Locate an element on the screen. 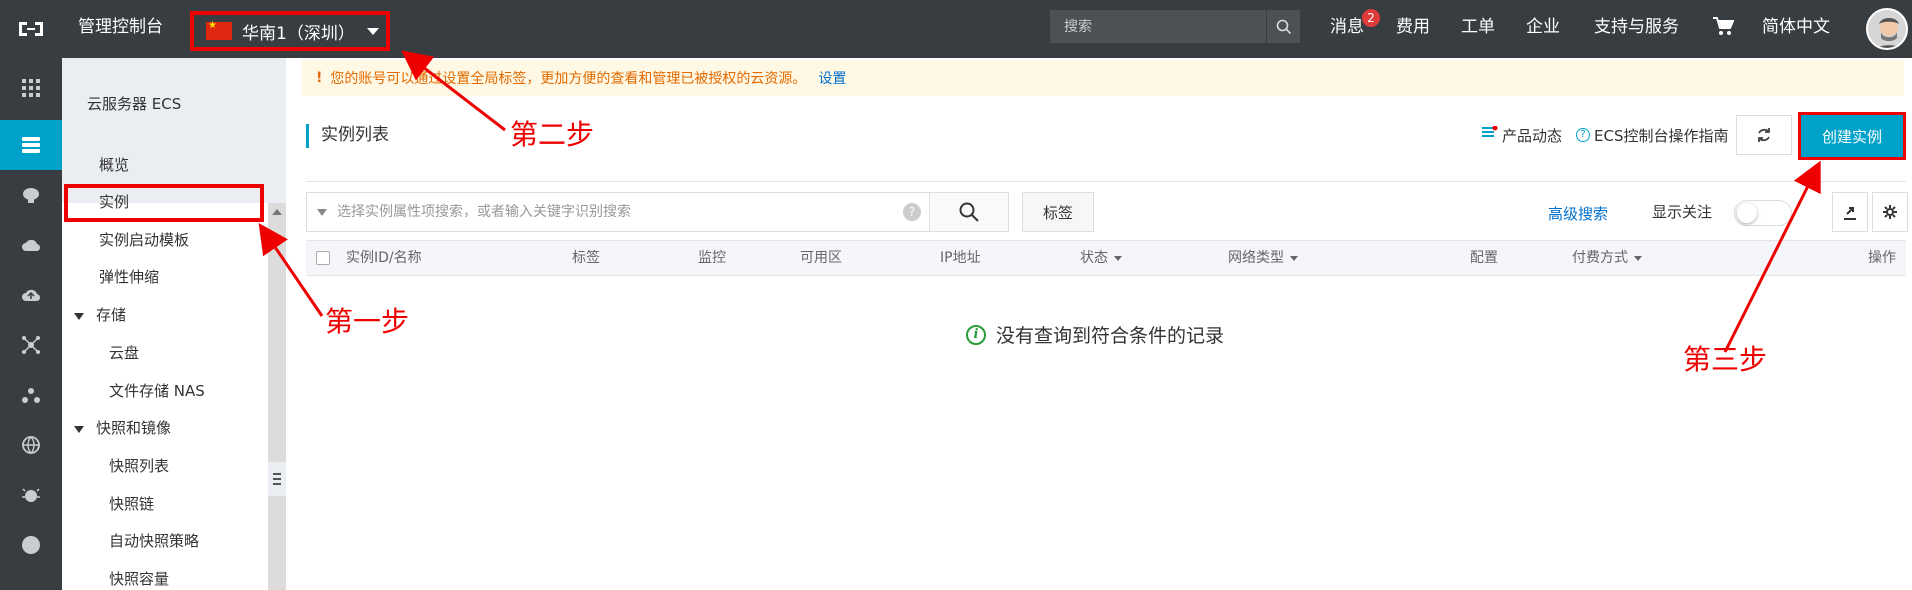 The image size is (1912, 590). filter-search-button is located at coordinates (969, 212).